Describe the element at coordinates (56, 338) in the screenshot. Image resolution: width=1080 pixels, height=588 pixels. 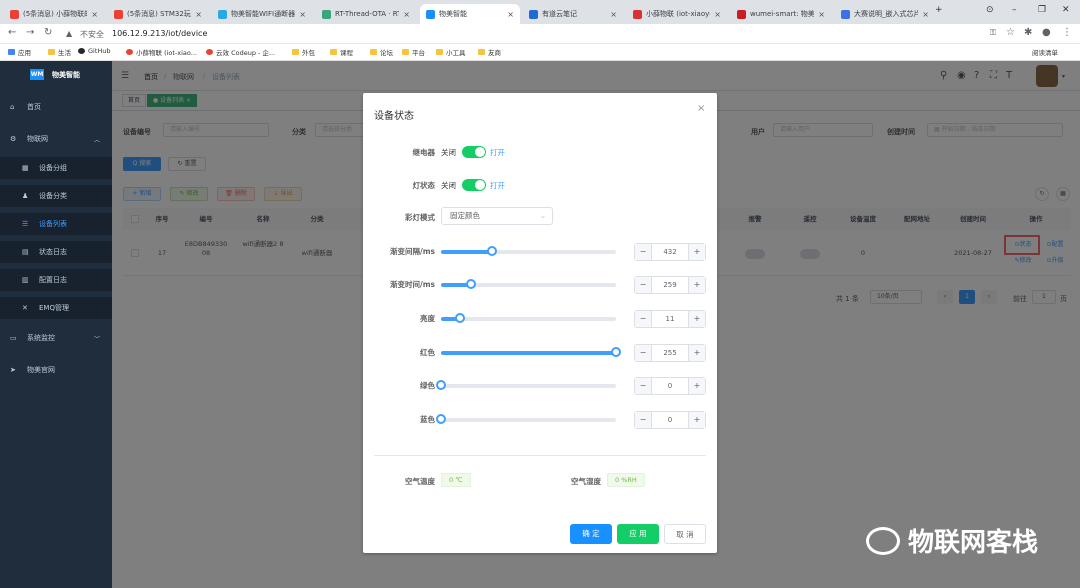
I see `menu-item-monitor: ▭系统监控﹀` at that location.